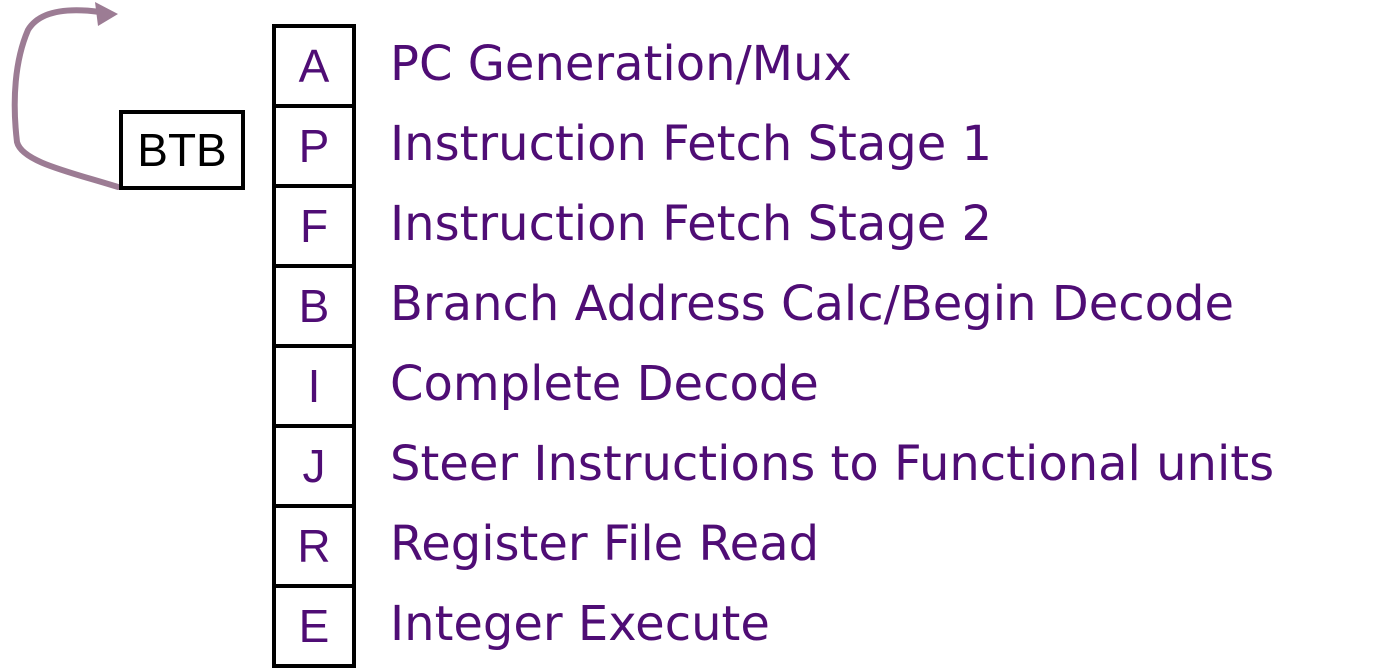 The image size is (1398, 668). What do you see at coordinates (314, 146) in the screenshot?
I see `stage-letter: P` at bounding box center [314, 146].